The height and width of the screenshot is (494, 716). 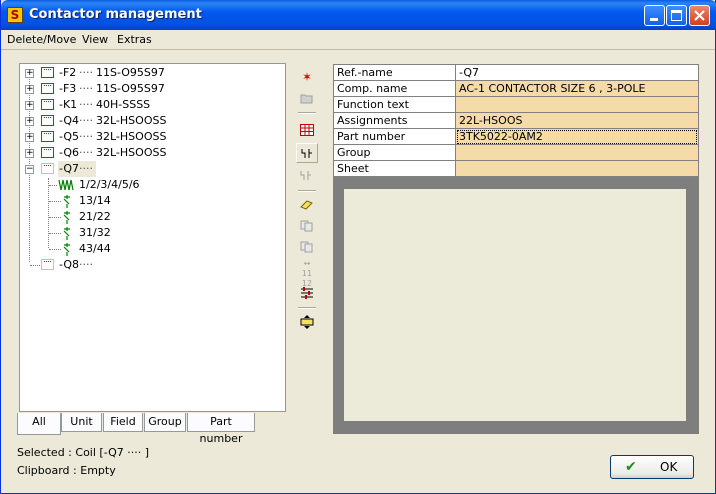 I want to click on contact-icon, so click(x=307, y=153).